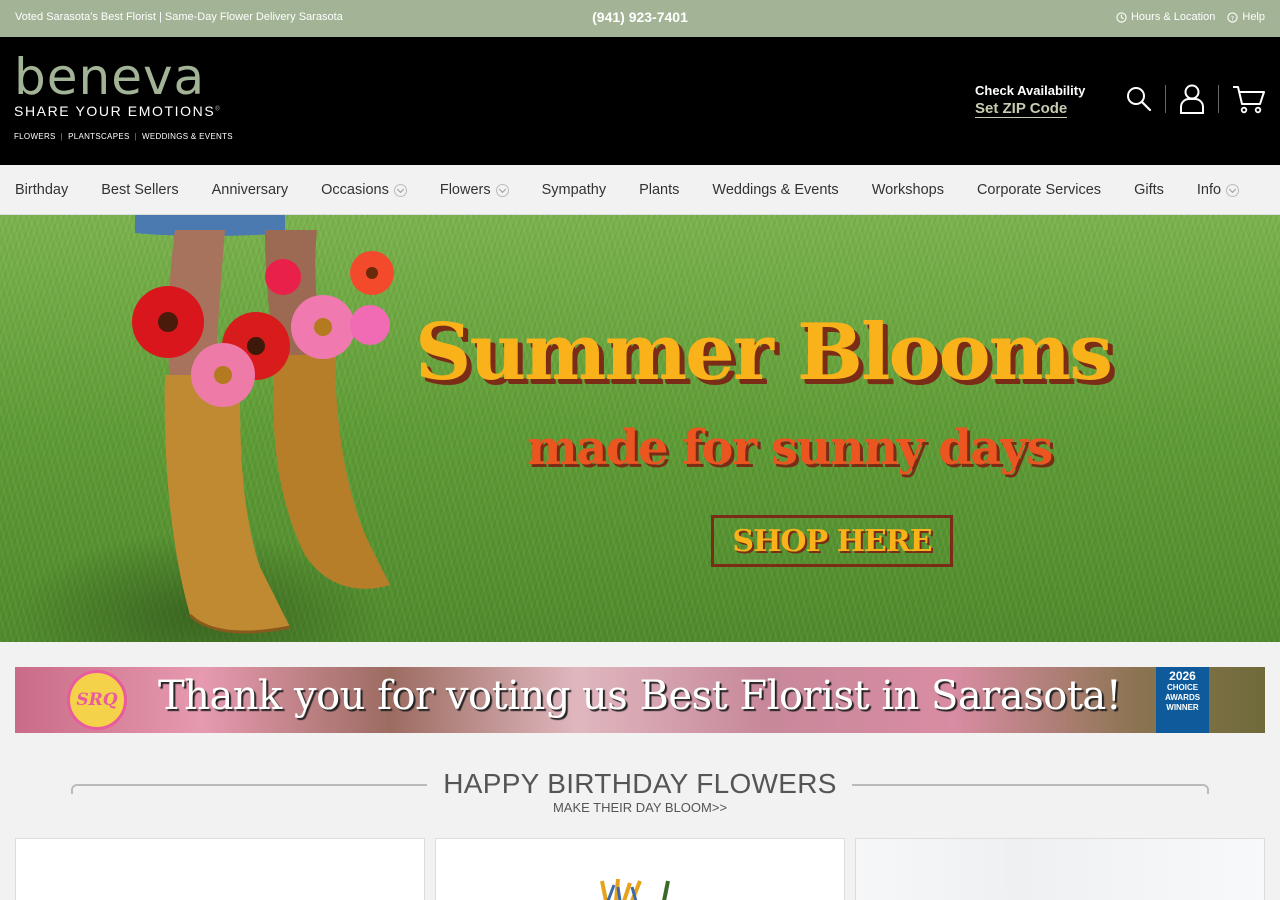 The height and width of the screenshot is (900, 1280). I want to click on logo-wordmark: beneva, so click(110, 77).